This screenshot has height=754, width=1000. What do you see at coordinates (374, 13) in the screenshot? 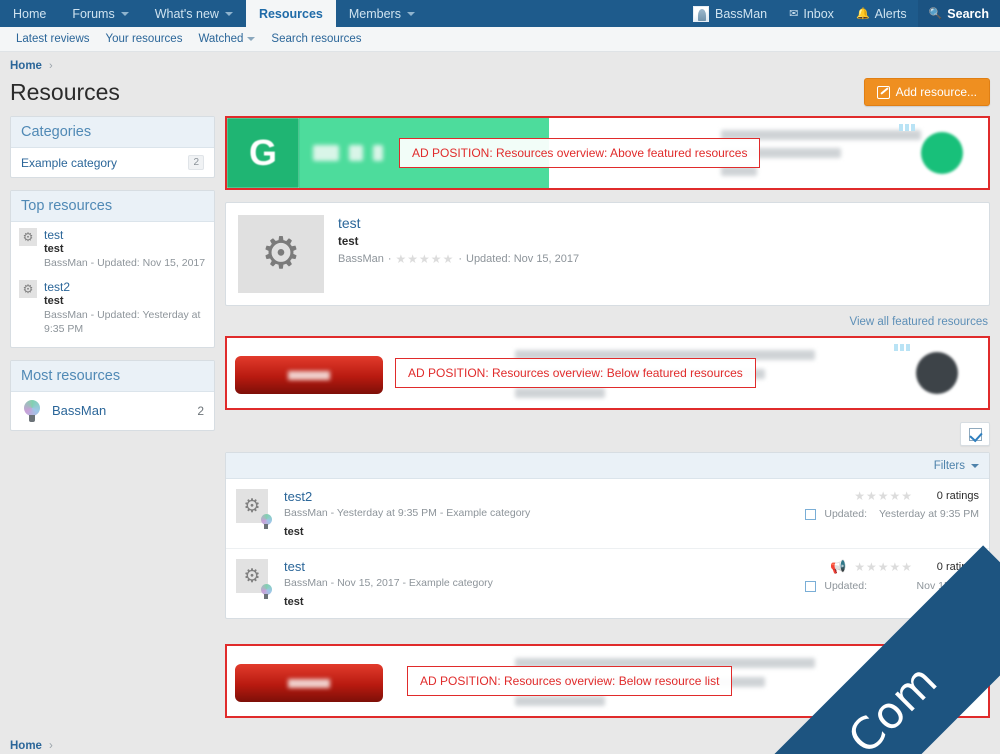
I see `nav-label: Members` at bounding box center [374, 13].